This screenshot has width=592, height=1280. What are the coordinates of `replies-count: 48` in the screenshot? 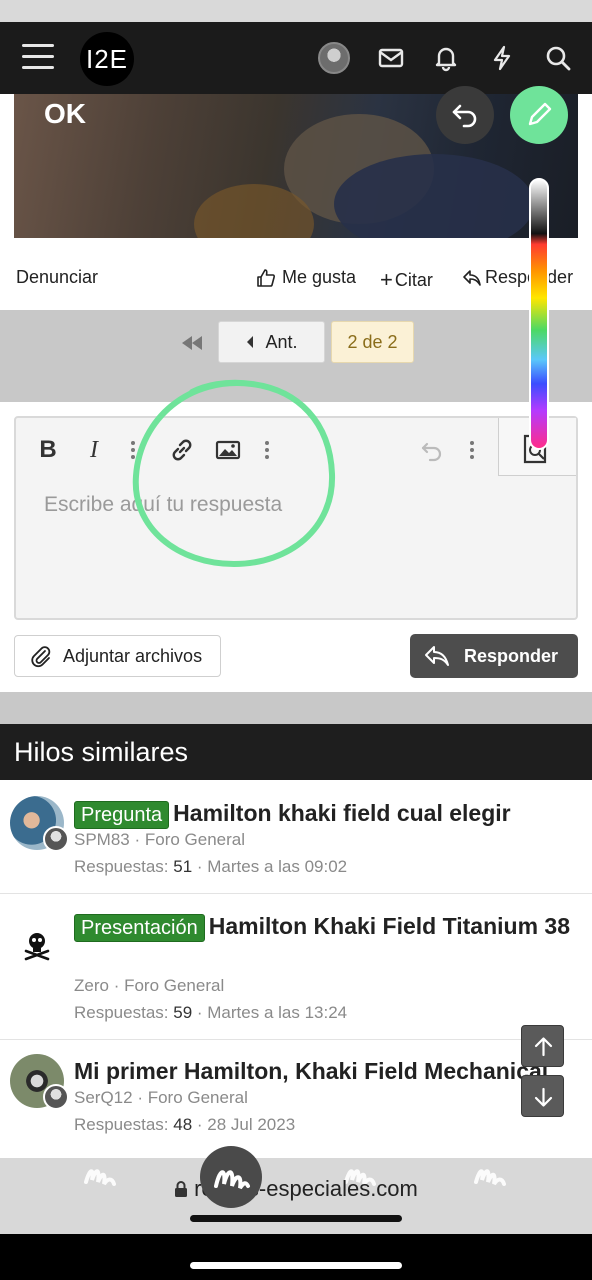 It's located at (183, 1124).